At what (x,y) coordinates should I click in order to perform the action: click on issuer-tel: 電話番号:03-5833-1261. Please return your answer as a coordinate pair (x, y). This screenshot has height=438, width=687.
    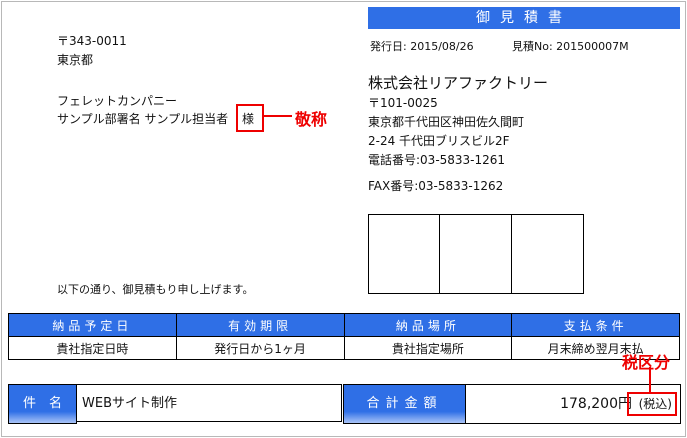
    Looking at the image, I should click on (437, 160).